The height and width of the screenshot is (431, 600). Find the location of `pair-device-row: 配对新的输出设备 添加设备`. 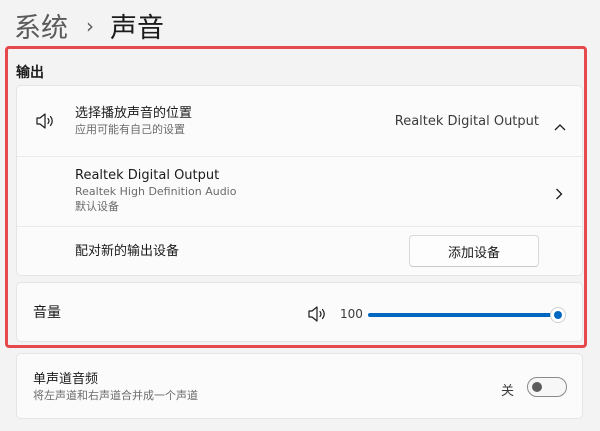

pair-device-row: 配对新的输出设备 添加设备 is located at coordinates (299, 252).